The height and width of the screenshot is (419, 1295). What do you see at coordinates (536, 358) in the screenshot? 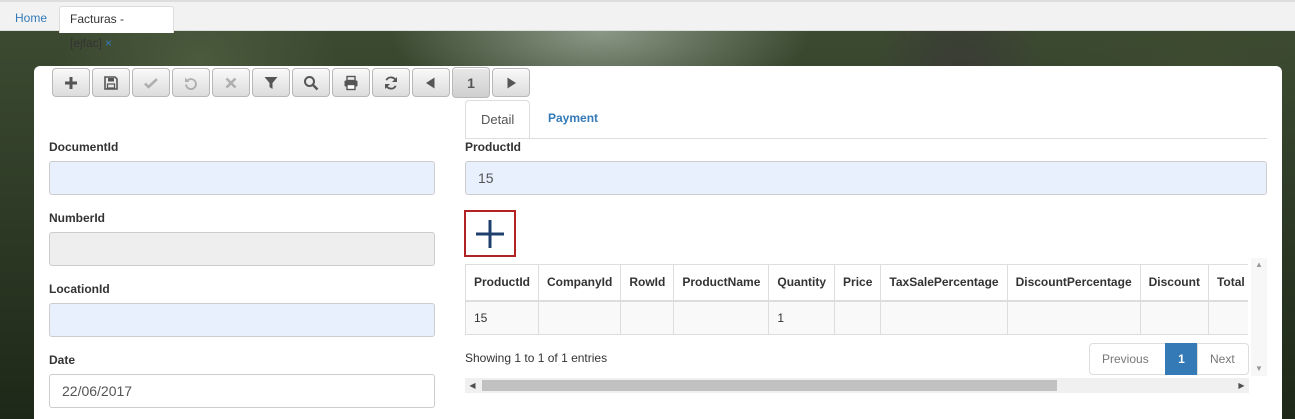
I see `grid-info: Showing 1 to 1 of 1 entries` at bounding box center [536, 358].